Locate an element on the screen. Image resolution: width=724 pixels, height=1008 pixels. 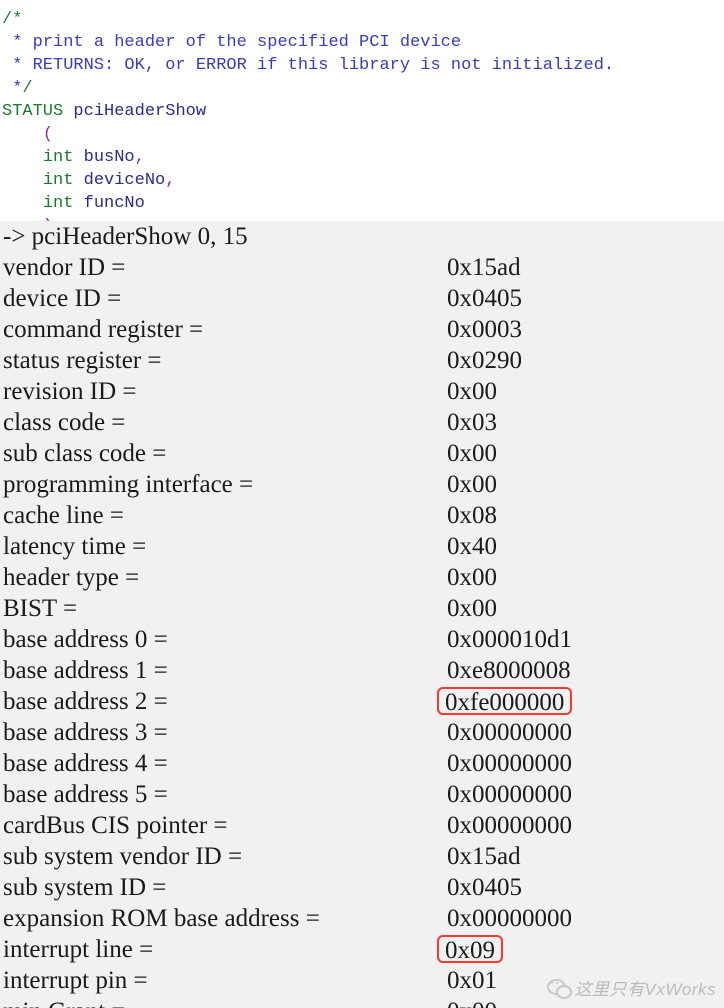
pci-field-label: base address 3 = is located at coordinates (85, 732).